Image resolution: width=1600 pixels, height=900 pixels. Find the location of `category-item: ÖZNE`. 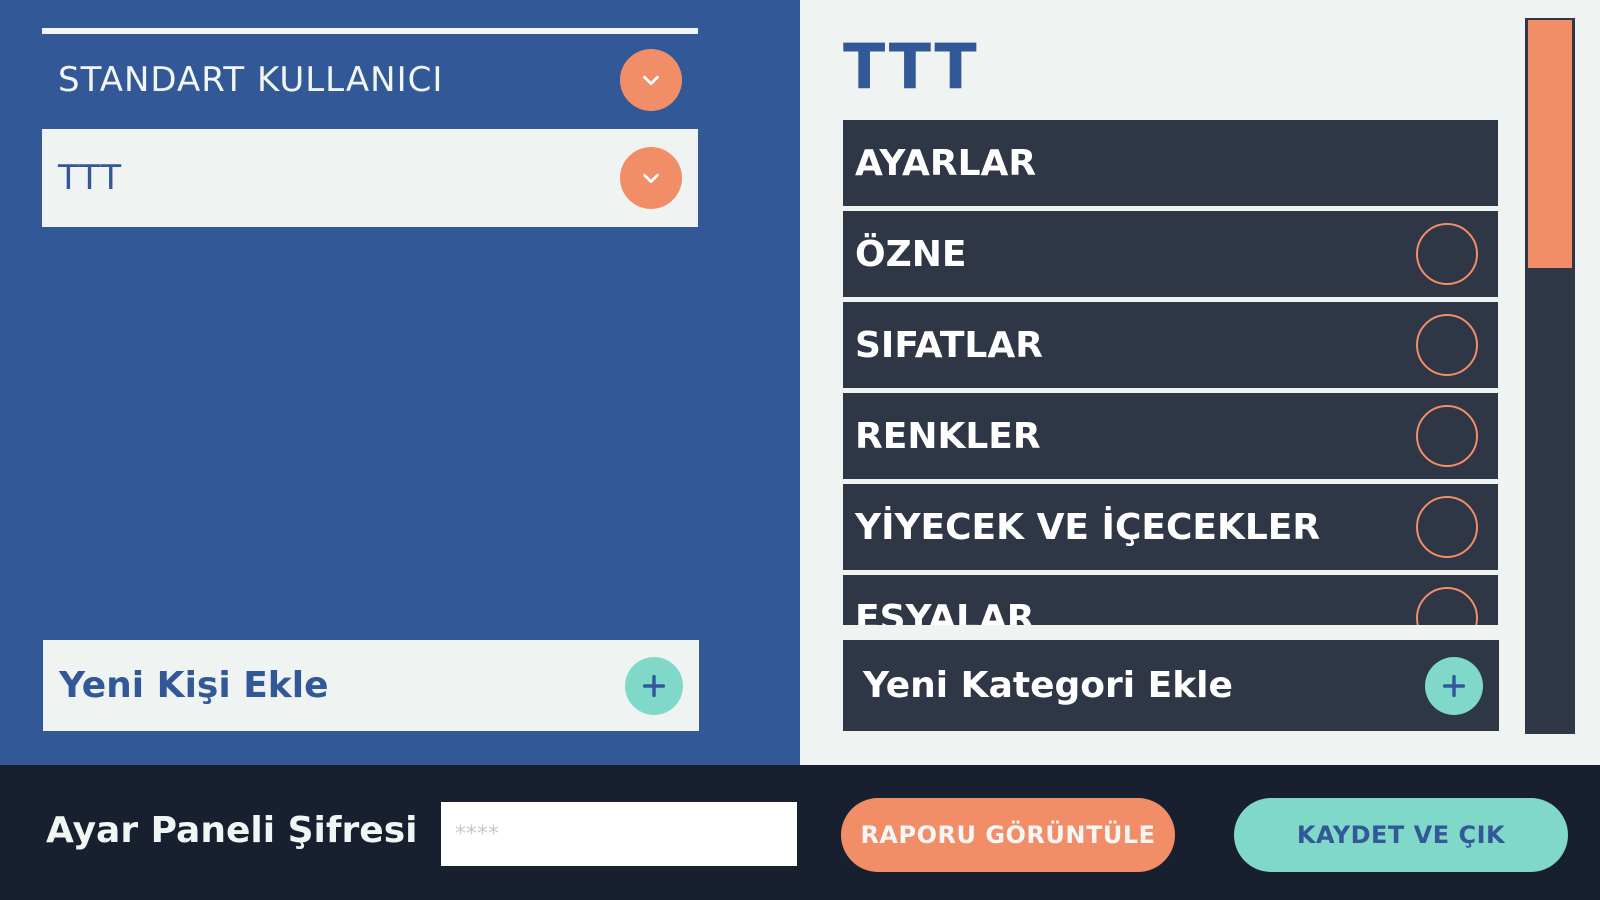

category-item: ÖZNE is located at coordinates (1170, 254).